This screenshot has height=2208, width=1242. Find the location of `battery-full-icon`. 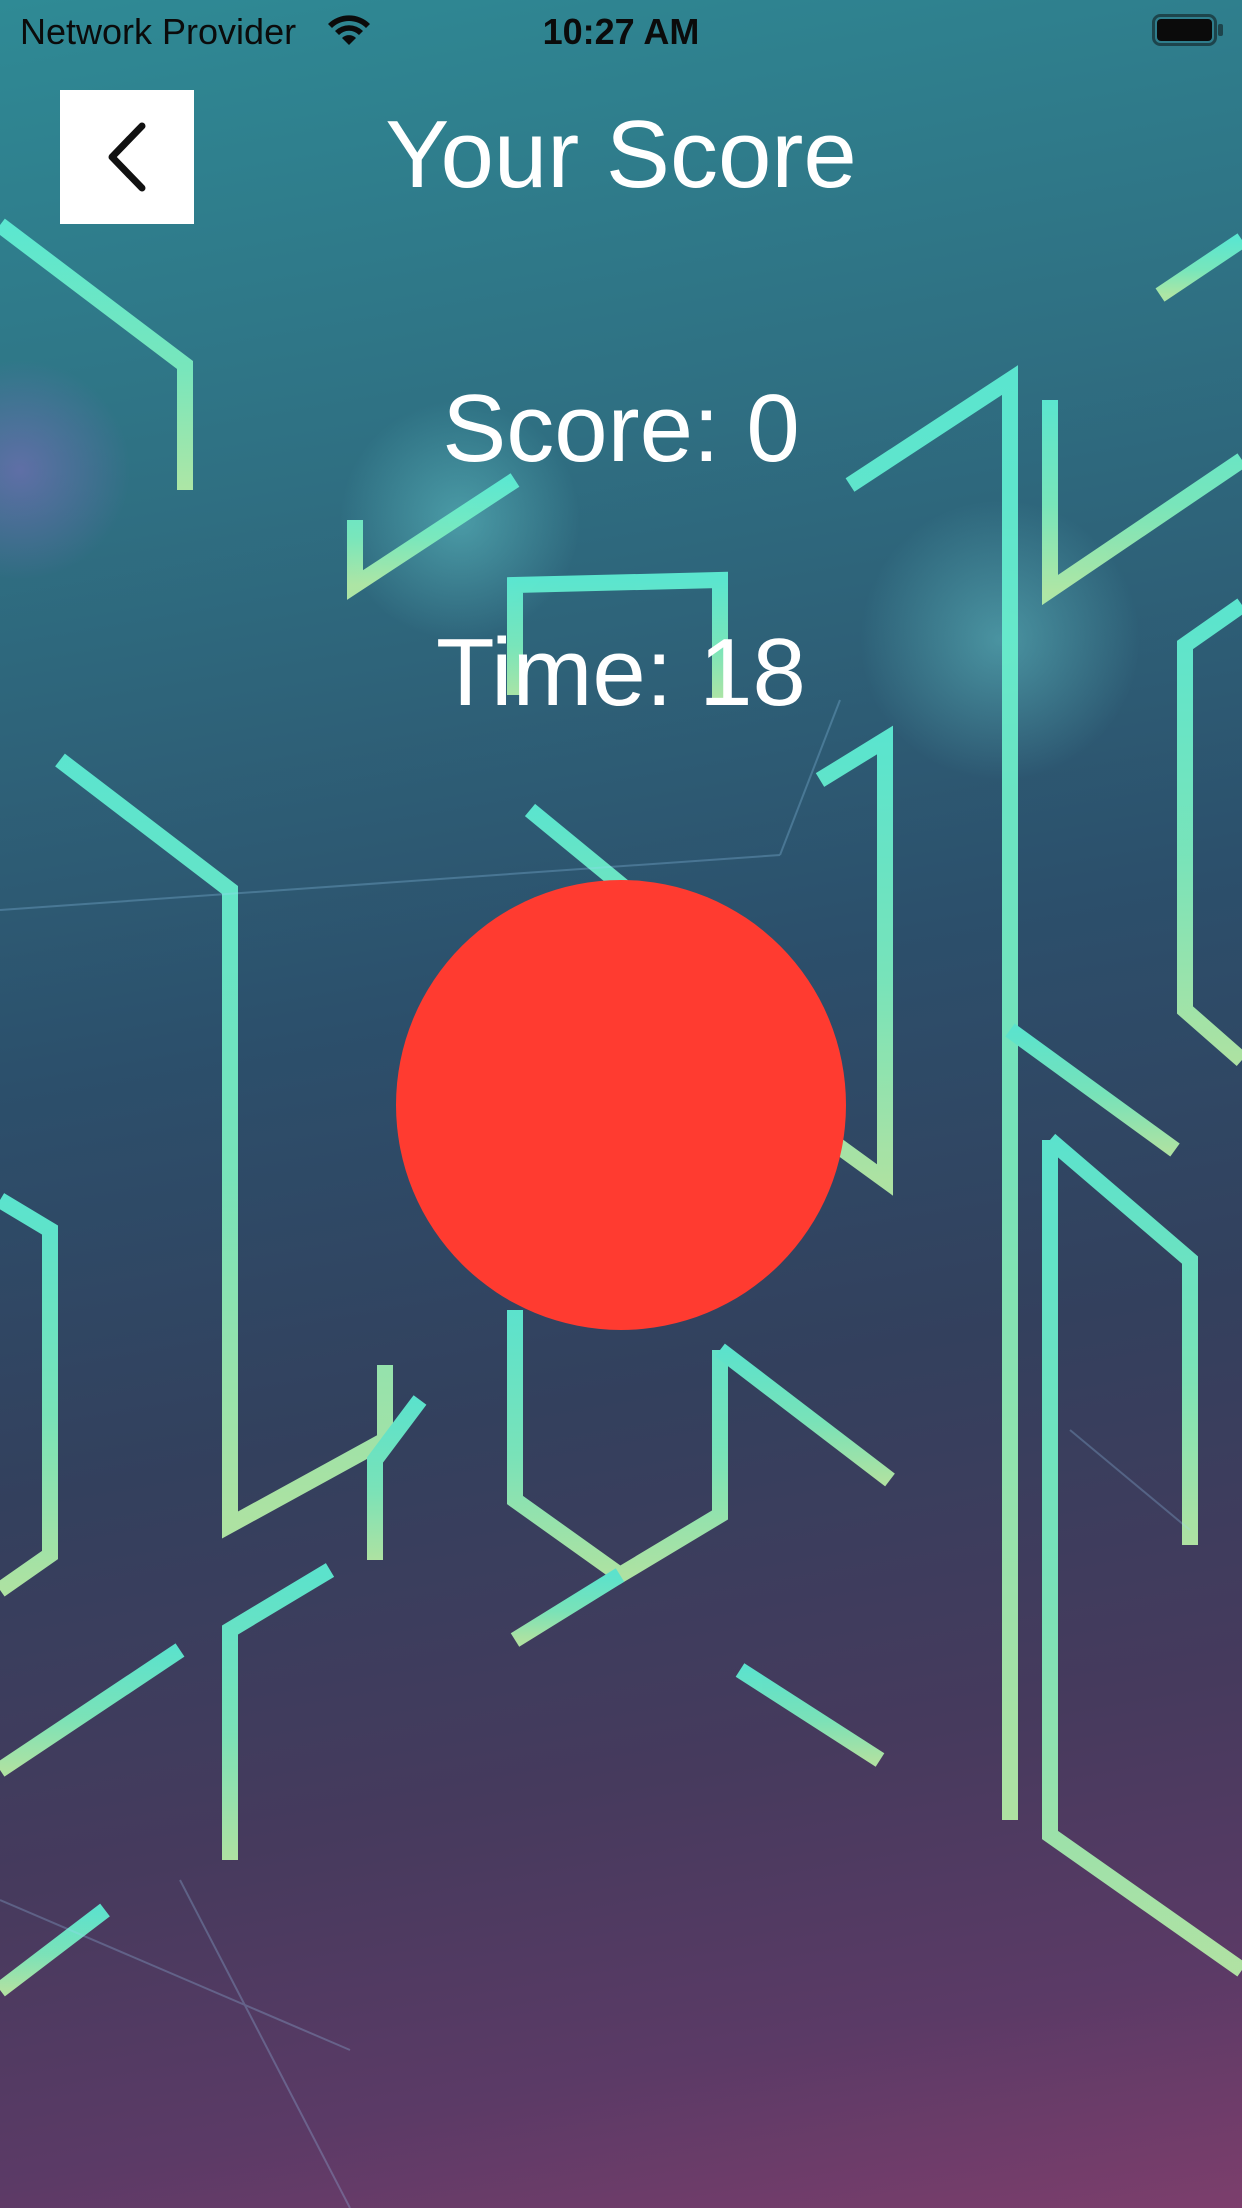

battery-full-icon is located at coordinates (1187, 30).